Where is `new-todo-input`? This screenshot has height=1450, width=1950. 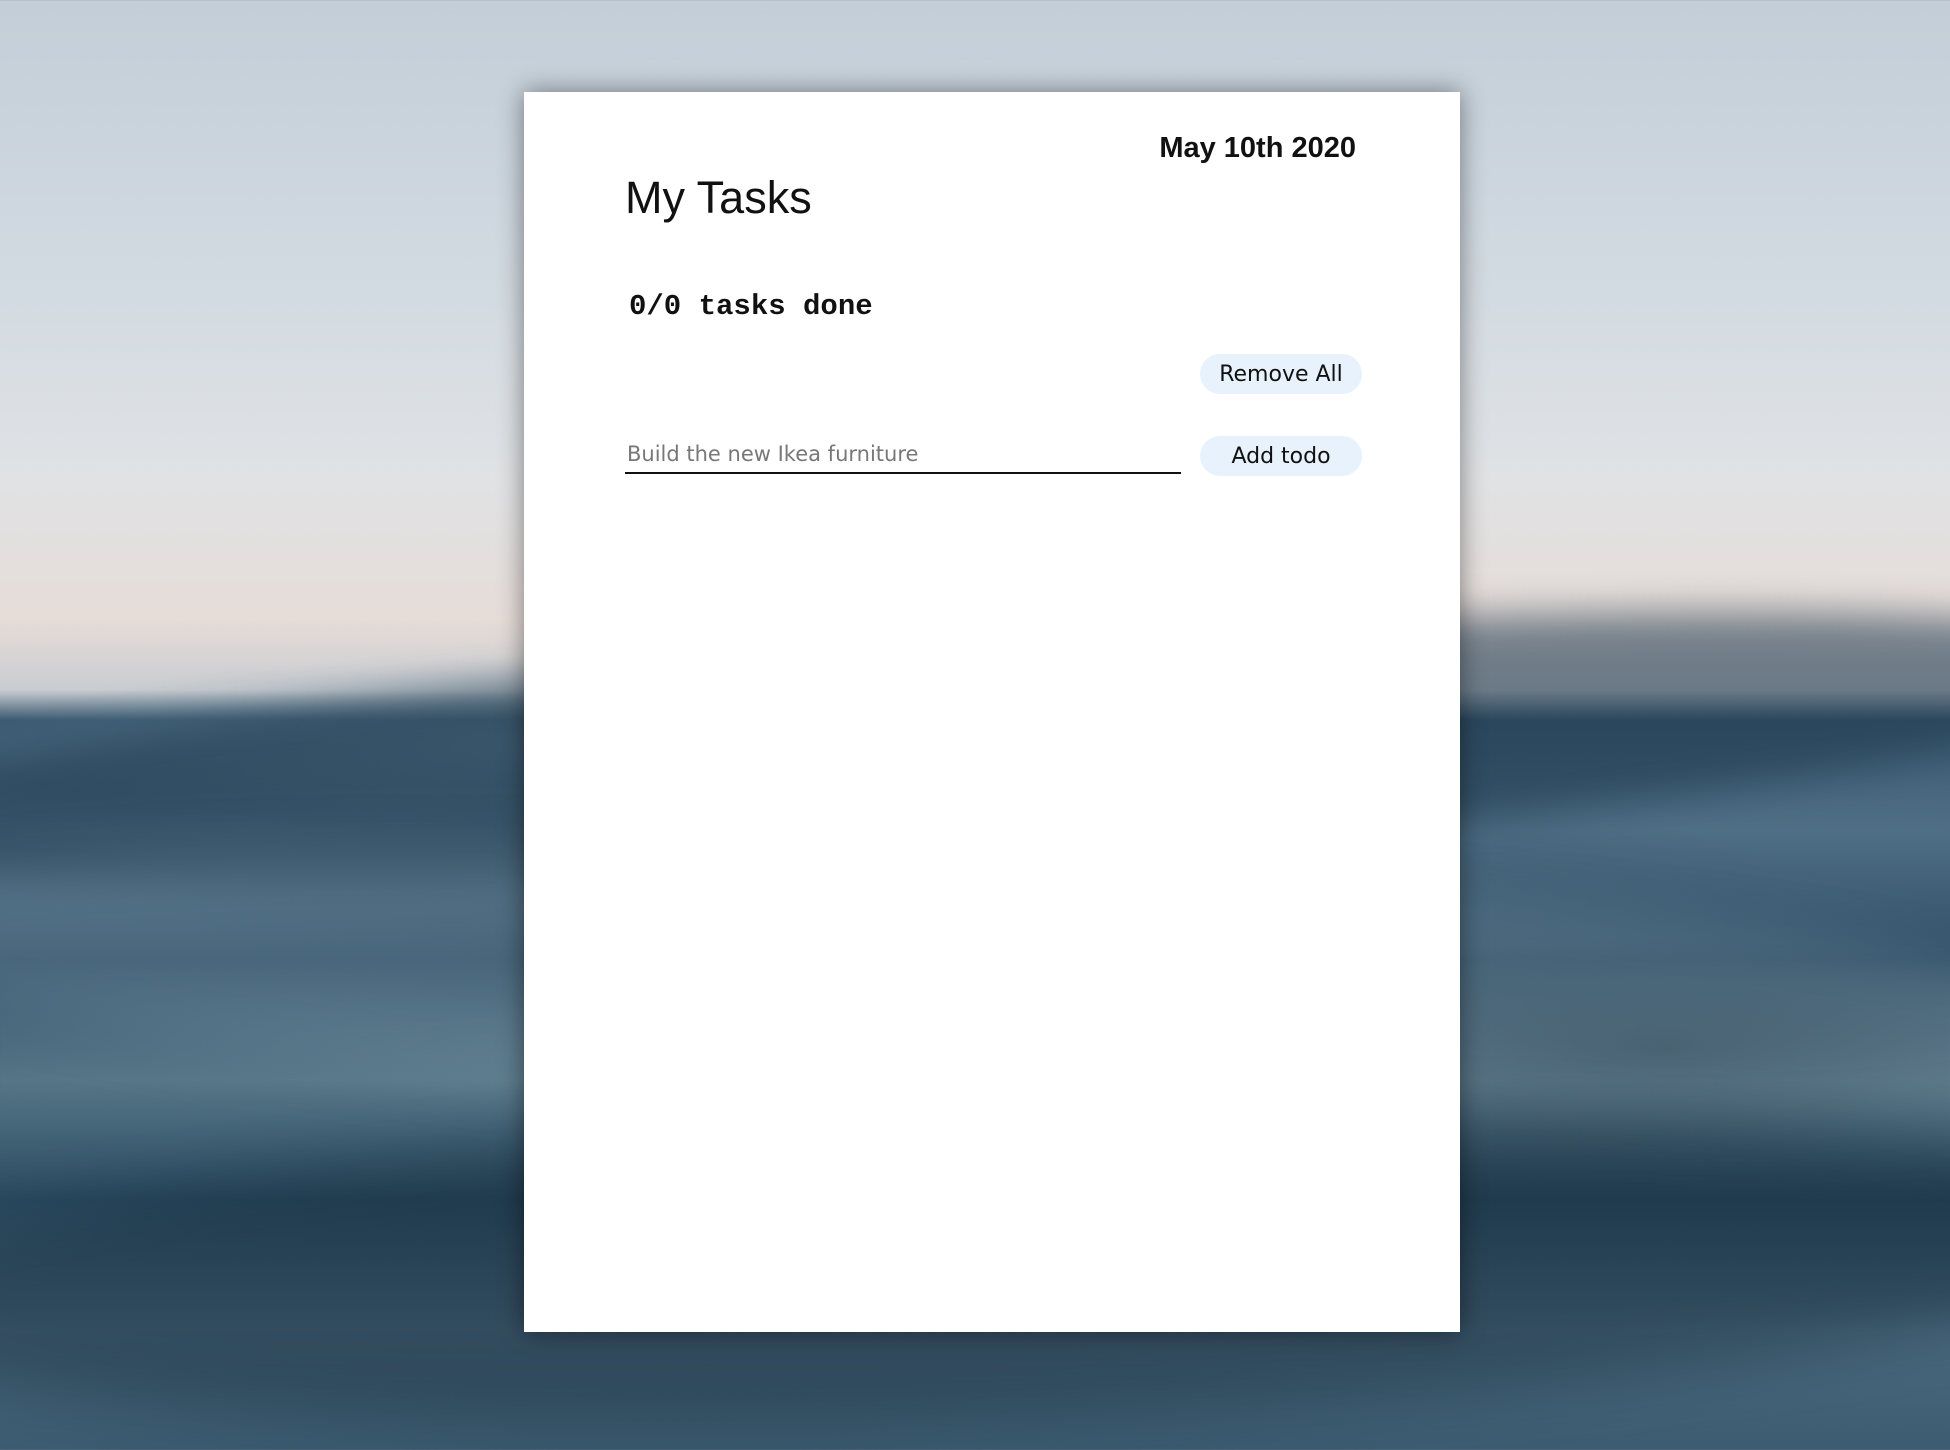
new-todo-input is located at coordinates (903, 455).